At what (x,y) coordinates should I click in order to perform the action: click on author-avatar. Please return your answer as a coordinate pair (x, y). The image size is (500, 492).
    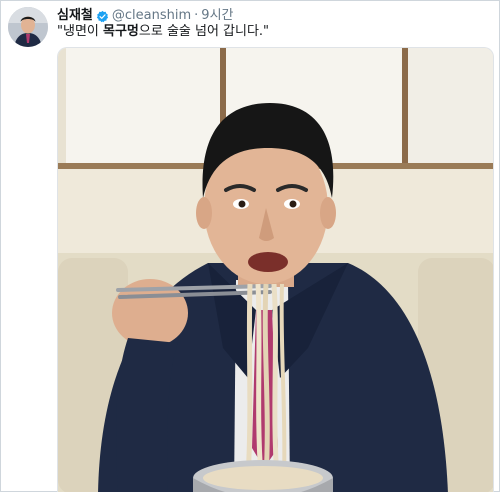
    Looking at the image, I should click on (28, 27).